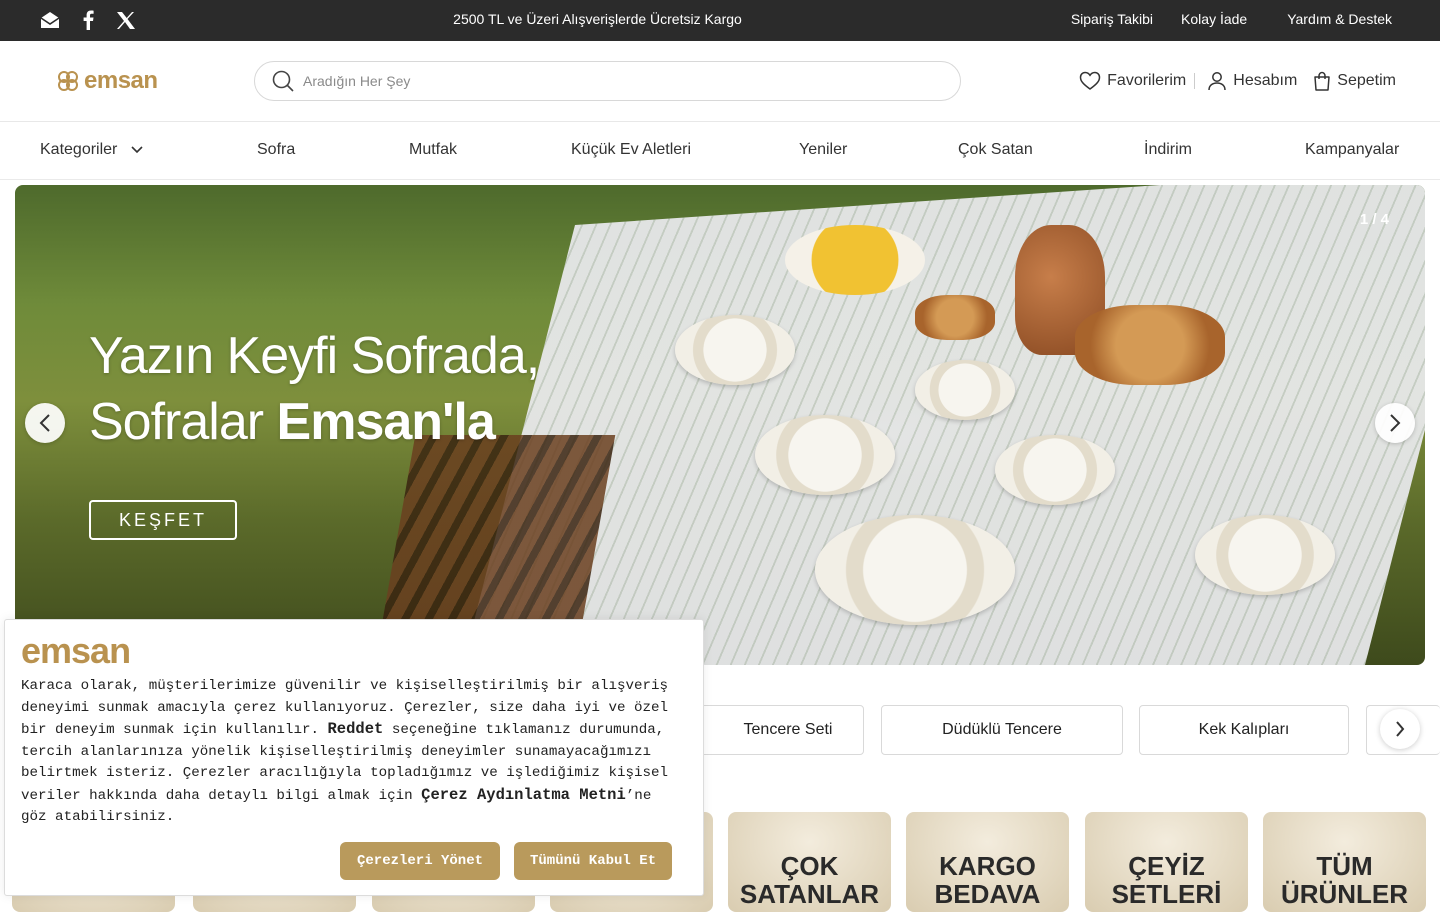  Describe the element at coordinates (314, 356) in the screenshot. I see `hero-headline-line1: Yazın Keyfi Sofrada,` at that location.